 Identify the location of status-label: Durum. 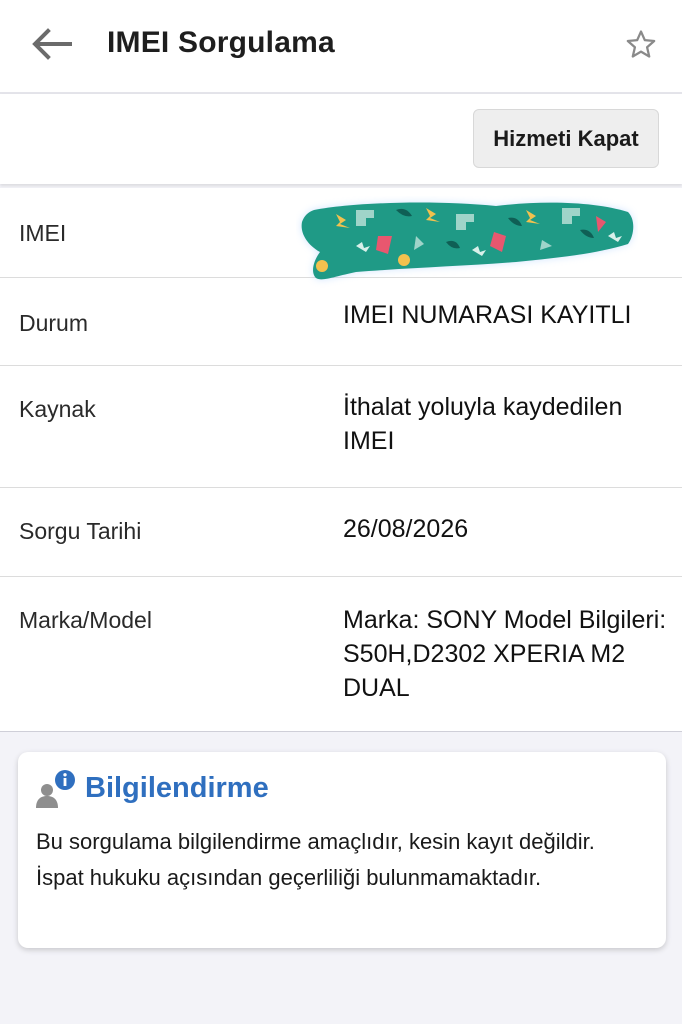
(54, 323).